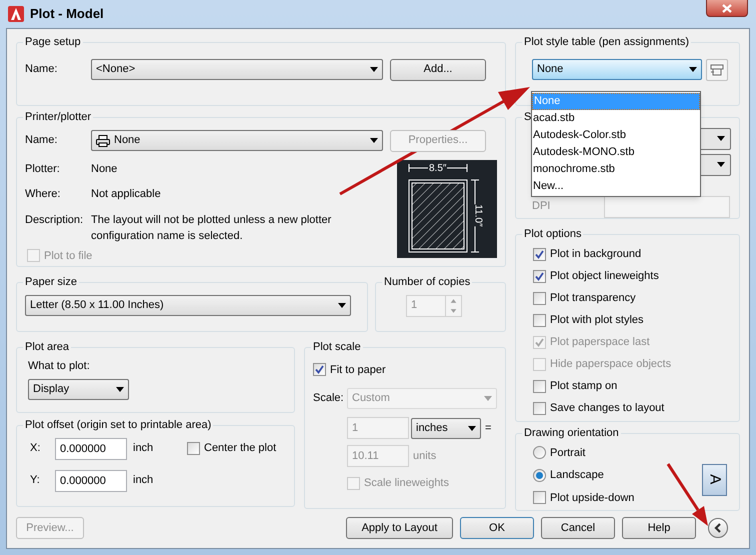  I want to click on checkbox-label: Plot to file, so click(68, 256).